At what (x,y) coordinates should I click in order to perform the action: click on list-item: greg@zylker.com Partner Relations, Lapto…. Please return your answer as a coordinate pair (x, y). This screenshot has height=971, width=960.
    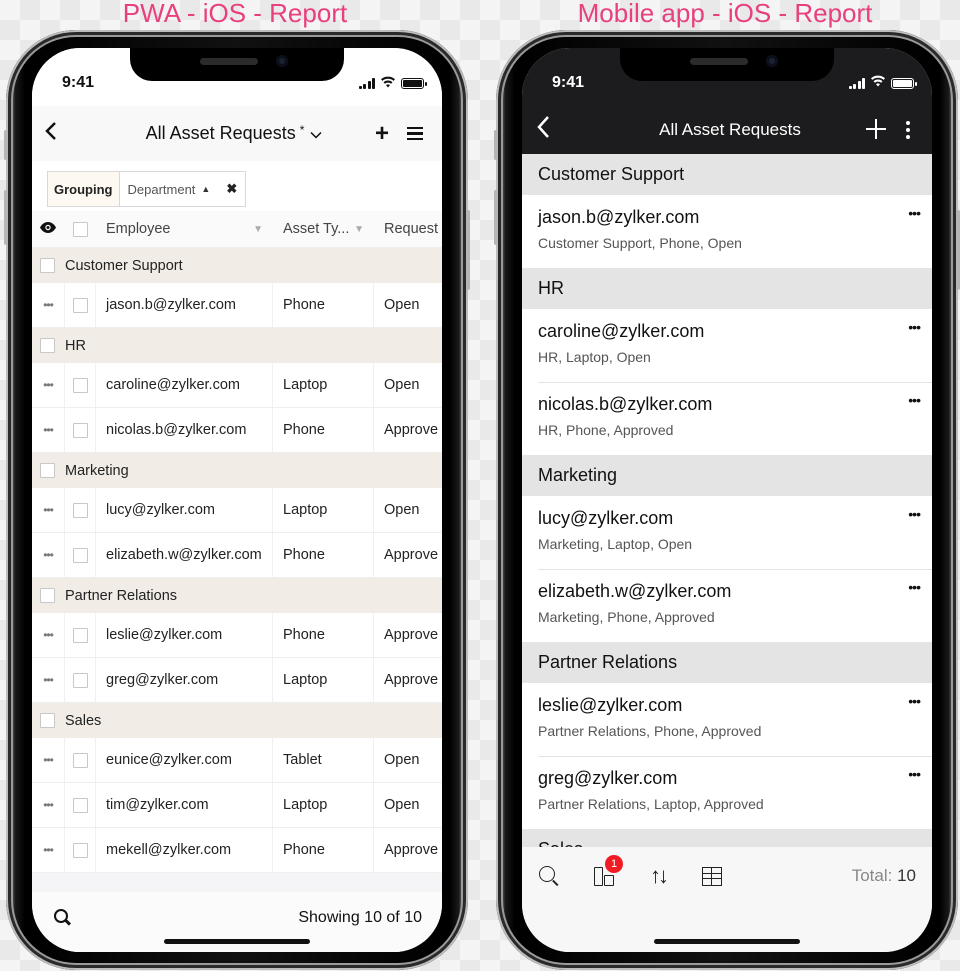
    Looking at the image, I should click on (727, 792).